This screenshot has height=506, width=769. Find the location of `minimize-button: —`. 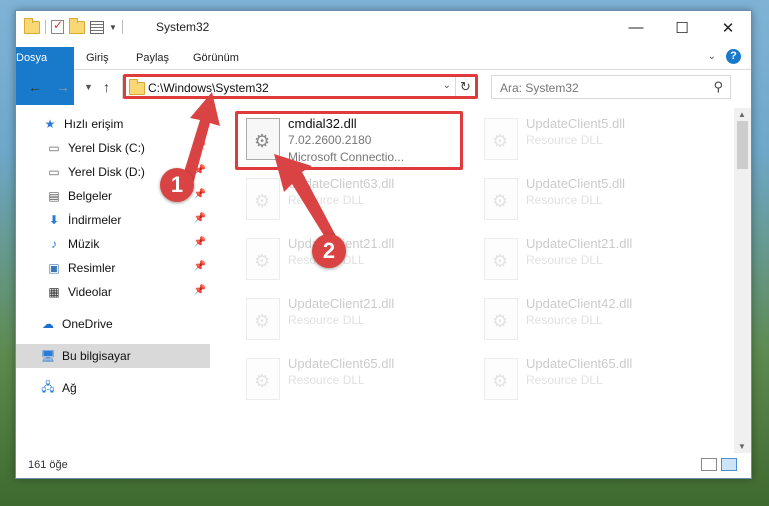

minimize-button: — is located at coordinates (636, 27).